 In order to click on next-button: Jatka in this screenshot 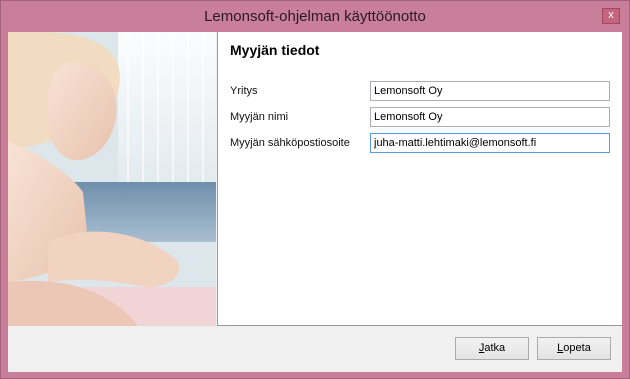, I will do `click(492, 348)`.